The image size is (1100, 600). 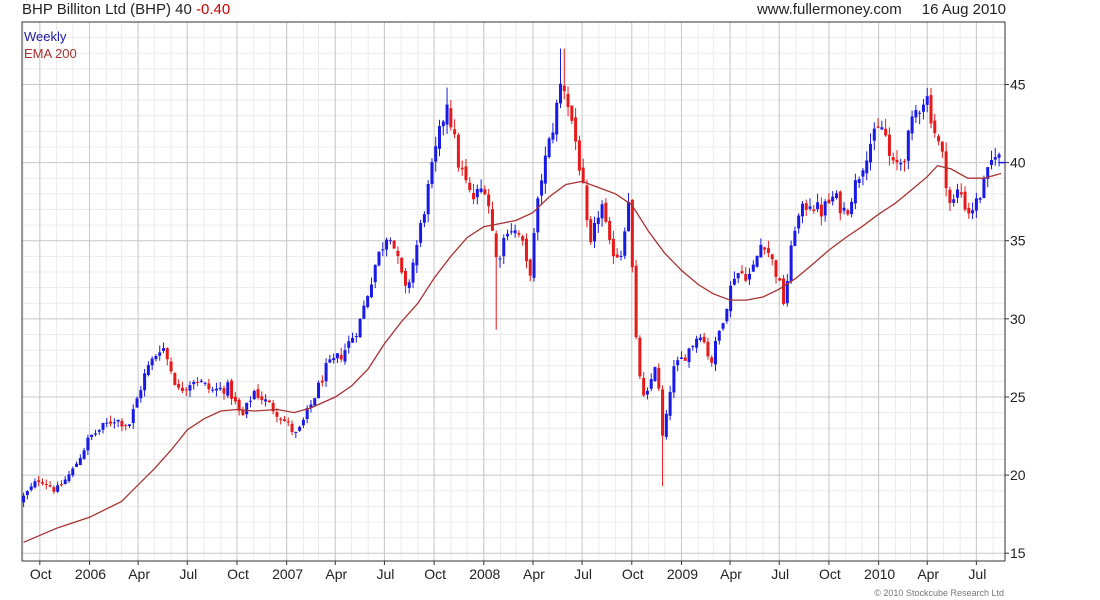 I want to click on x-tick-label: 2006, so click(x=90, y=574).